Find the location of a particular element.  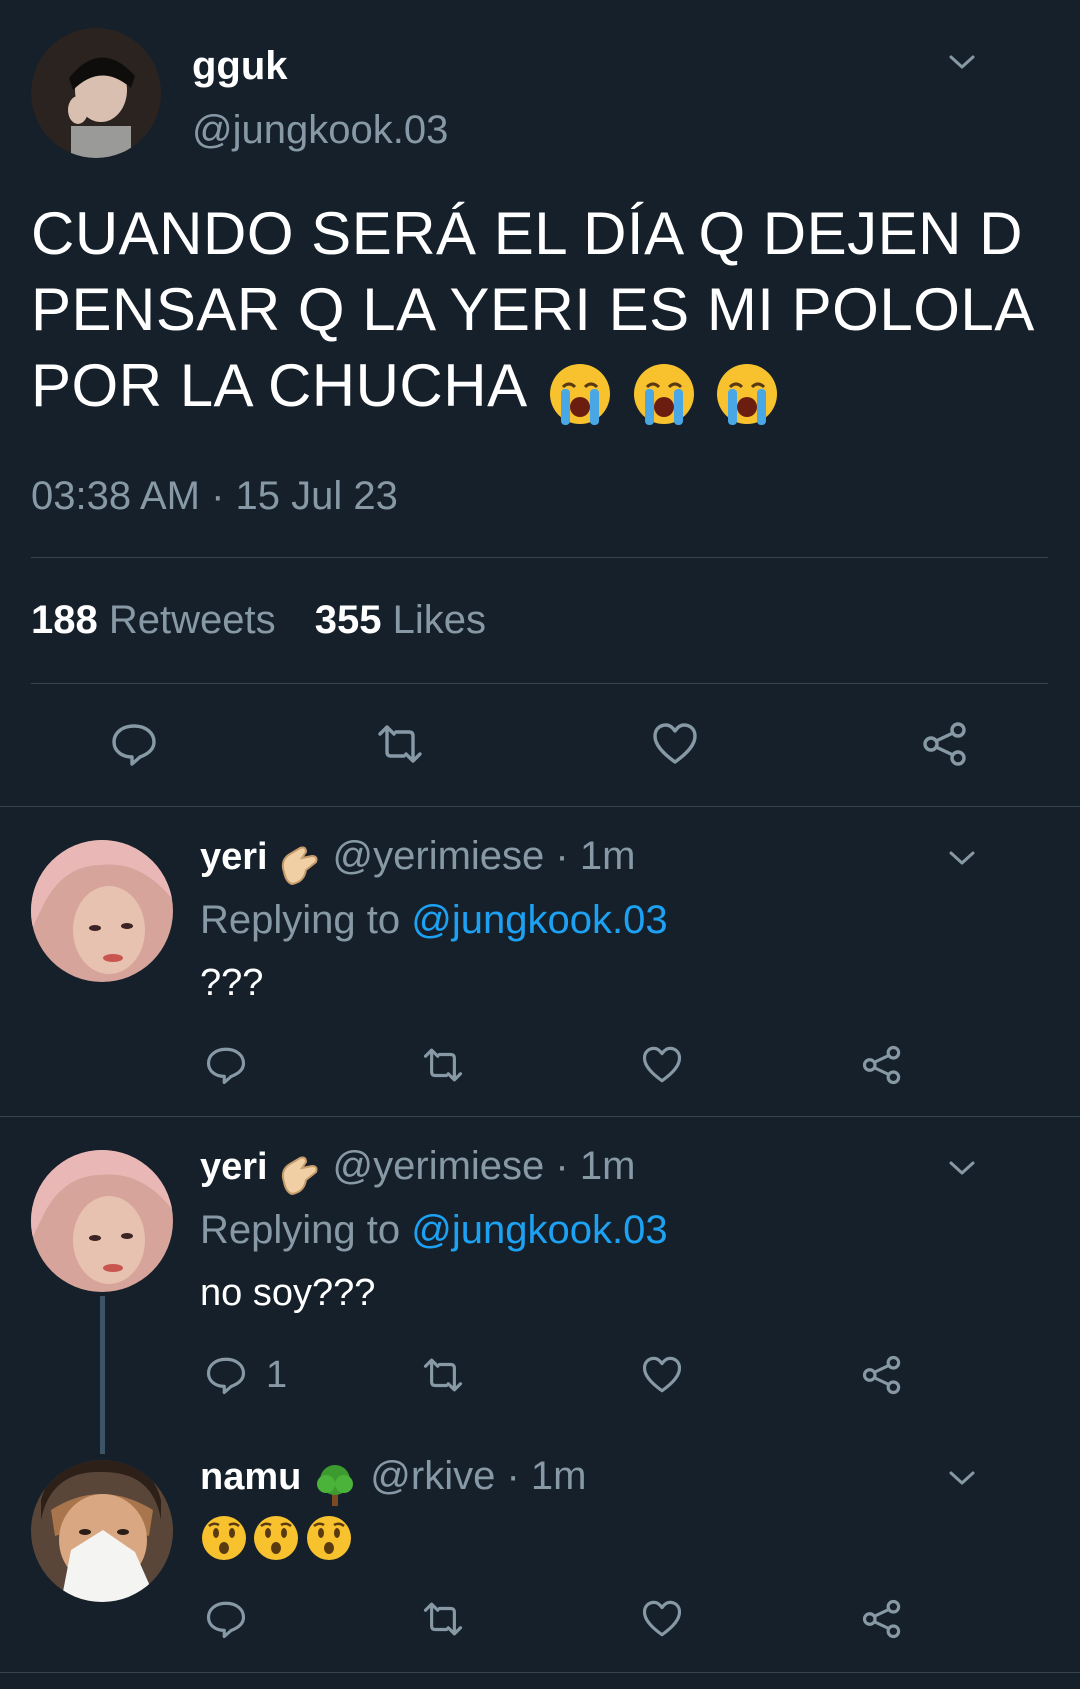

reply-text: no soy??? is located at coordinates (288, 1293).